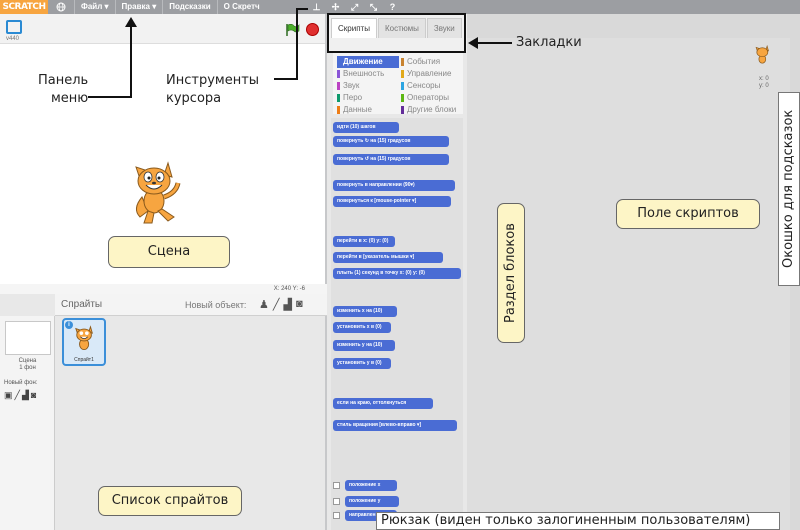  I want to click on cursor-arrow-vertical, so click(297, 45).